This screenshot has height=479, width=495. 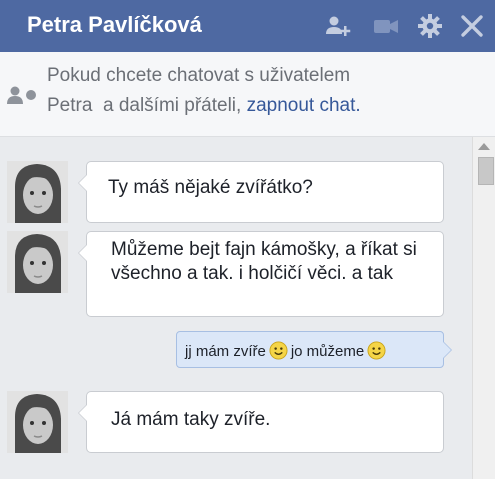 I want to click on scroll-thumb, so click(x=486, y=171).